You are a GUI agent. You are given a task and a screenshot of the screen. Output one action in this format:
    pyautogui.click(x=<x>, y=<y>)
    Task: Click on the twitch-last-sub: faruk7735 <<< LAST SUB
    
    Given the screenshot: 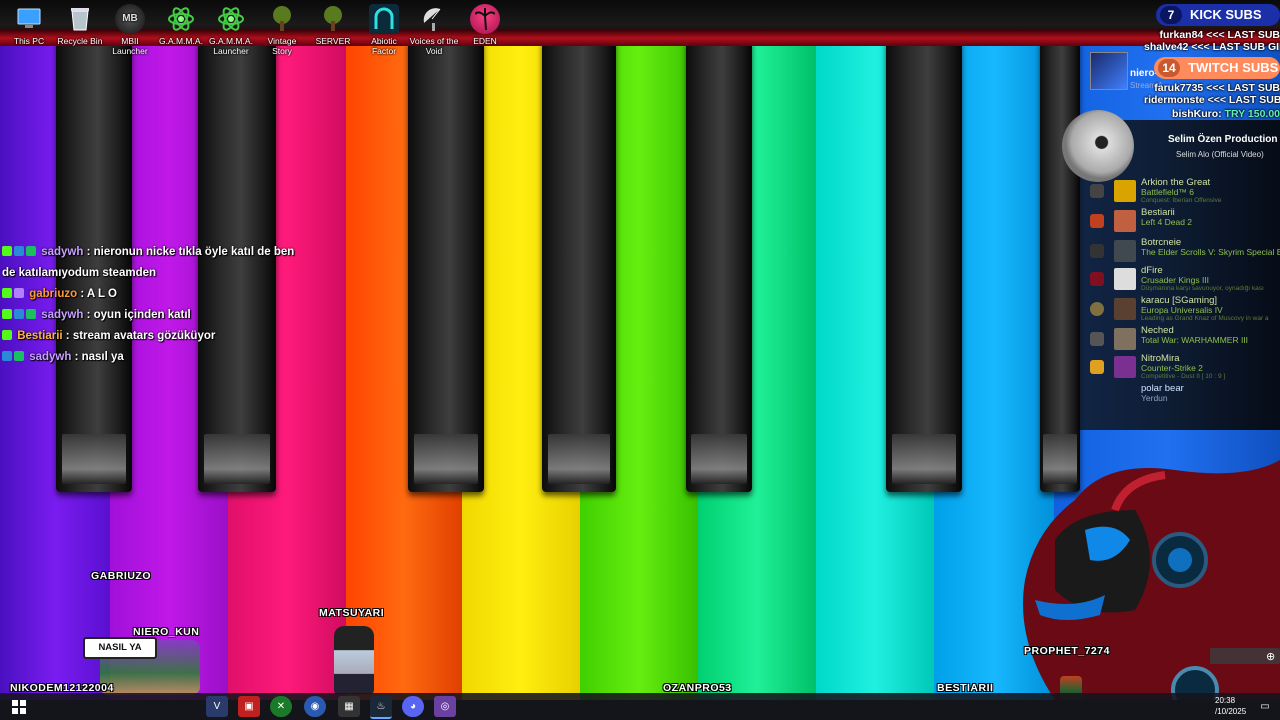 What is the action you would take?
    pyautogui.click(x=1217, y=88)
    